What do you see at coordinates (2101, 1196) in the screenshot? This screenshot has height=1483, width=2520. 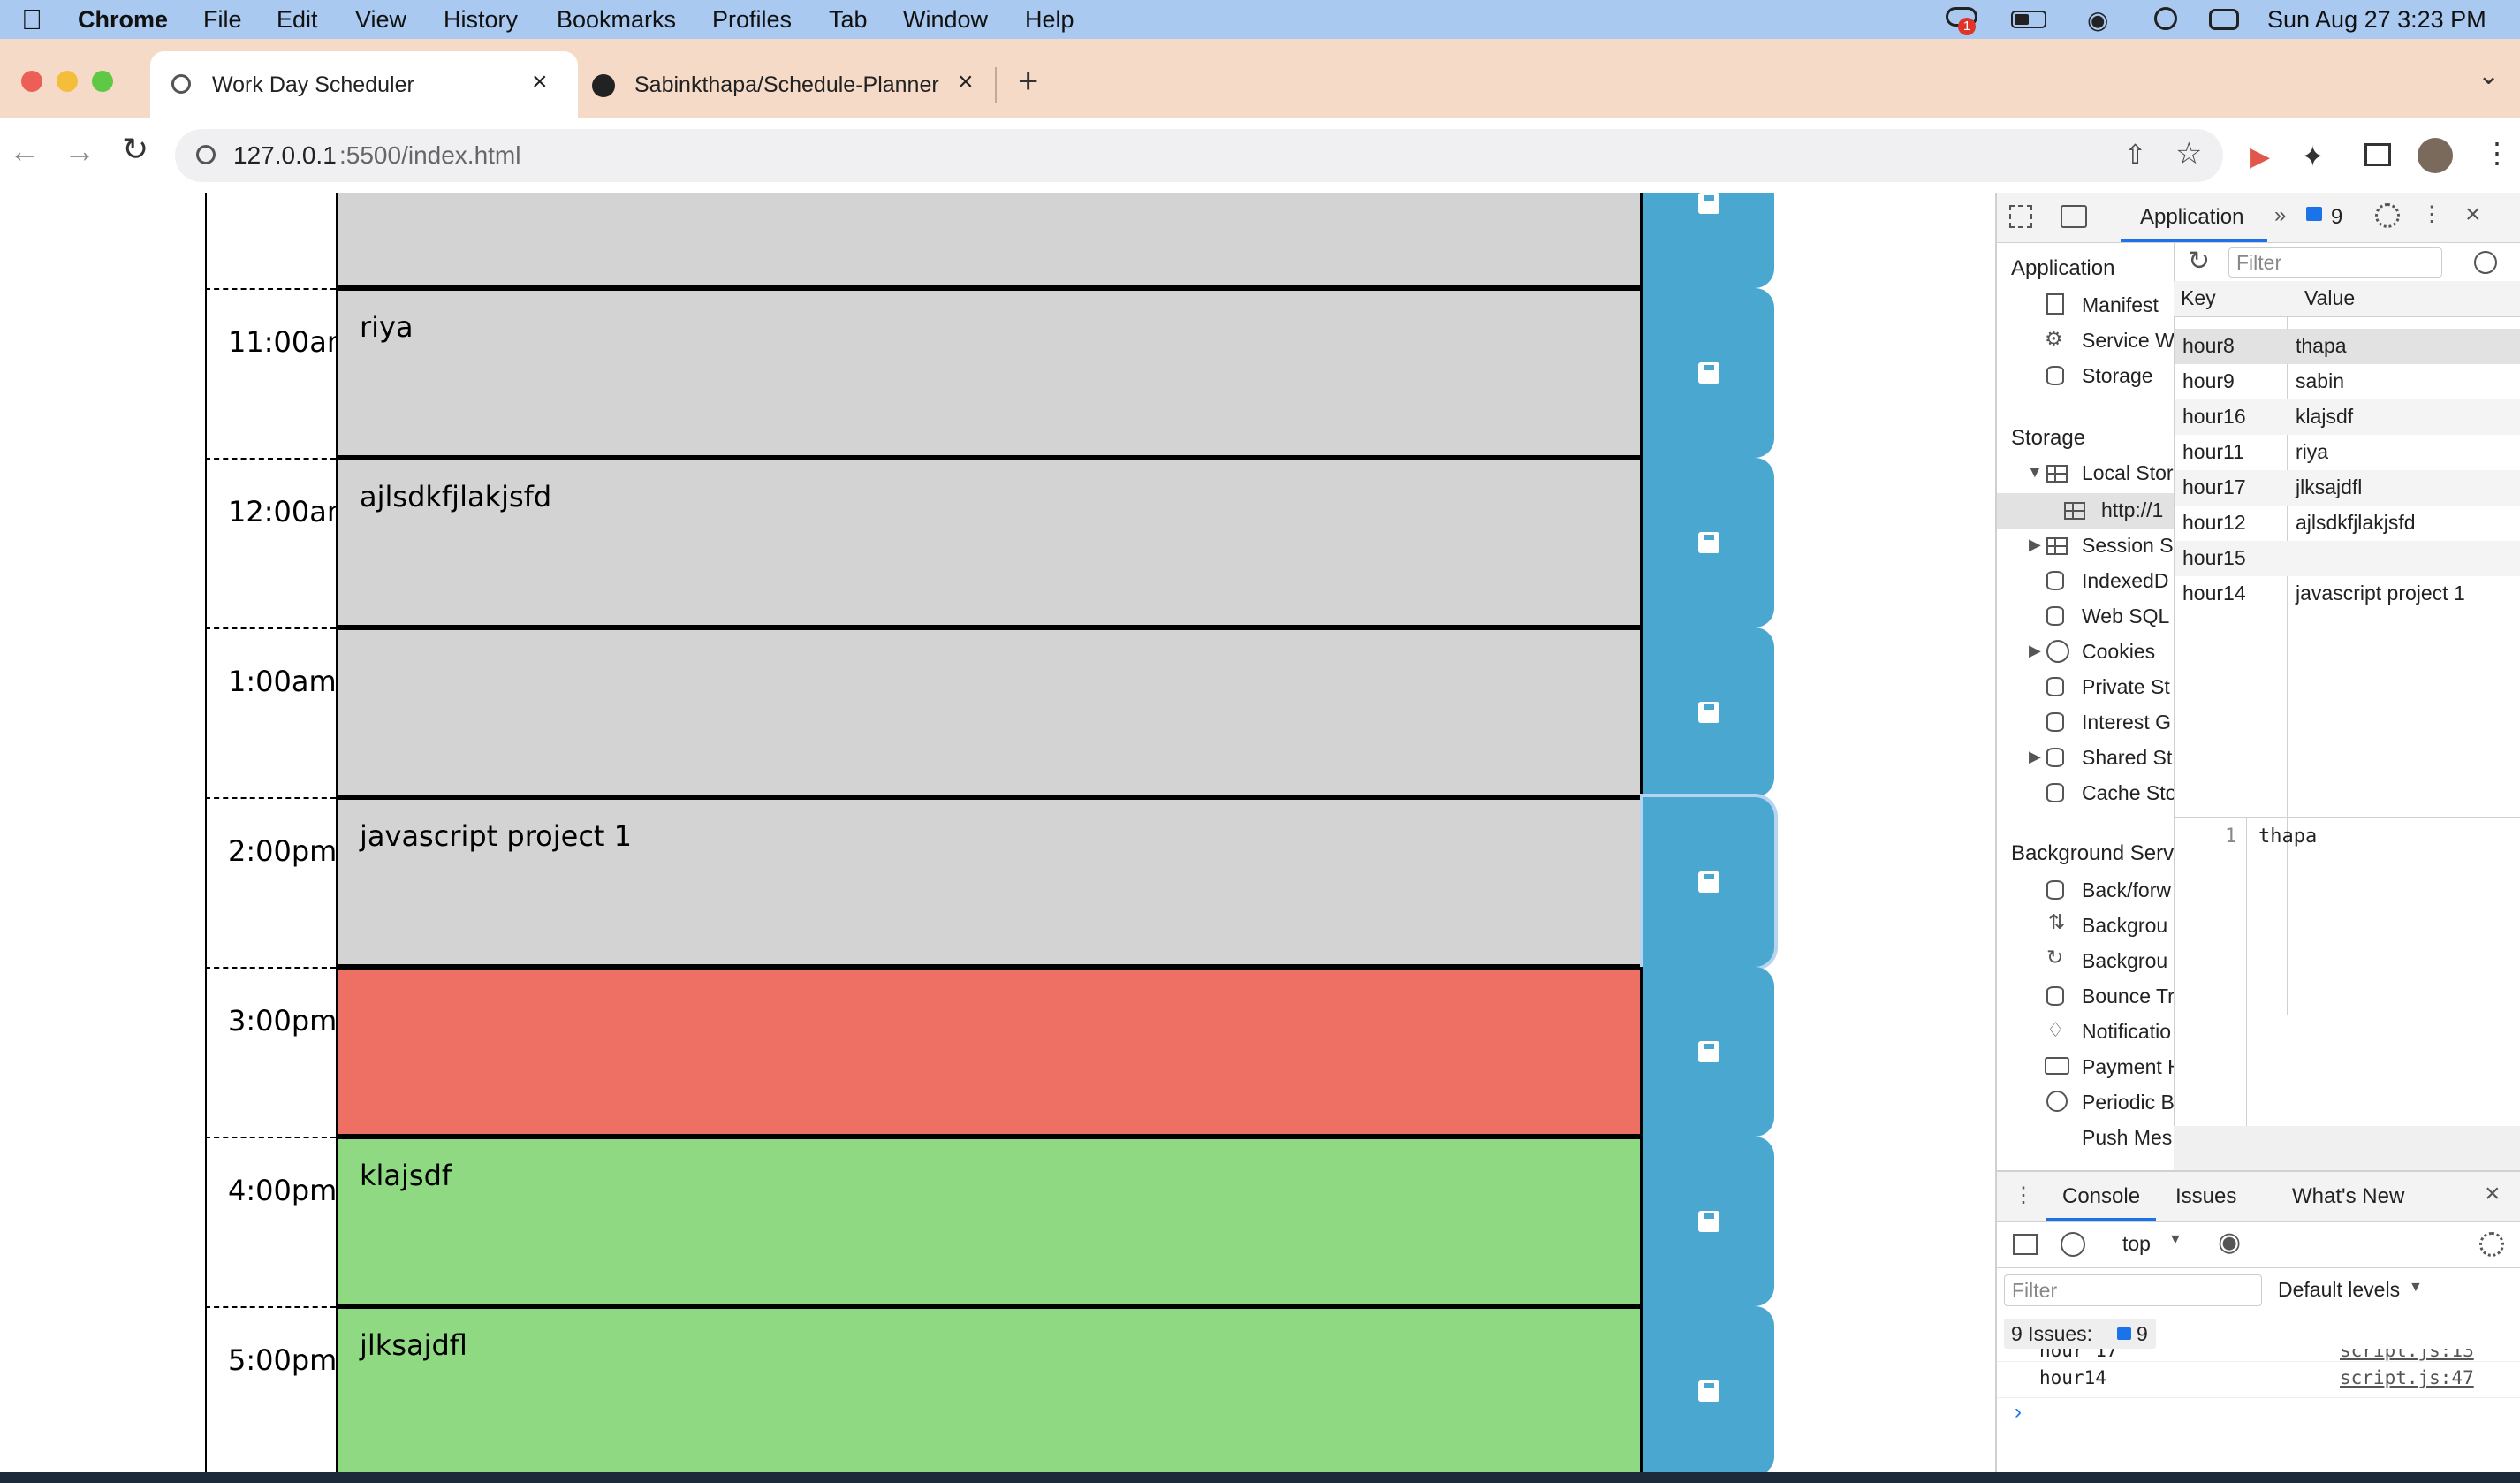 I see `drawer-tab-console: Console` at bounding box center [2101, 1196].